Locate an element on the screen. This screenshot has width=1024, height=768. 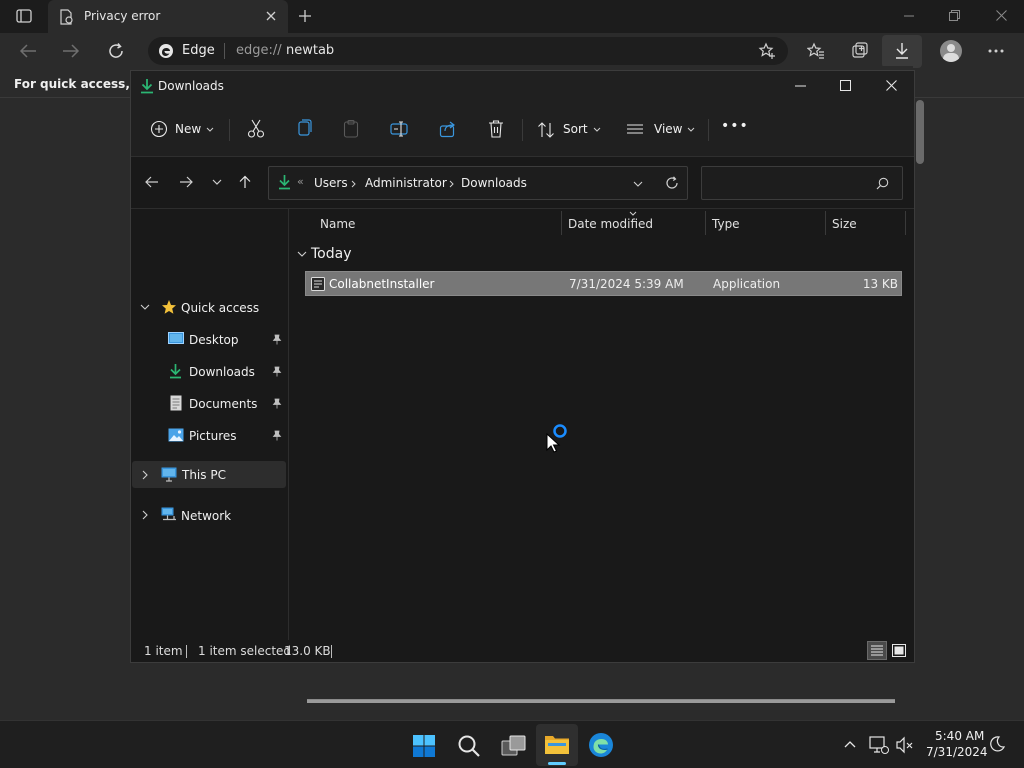
sort-indicator-icon is located at coordinates (633, 213).